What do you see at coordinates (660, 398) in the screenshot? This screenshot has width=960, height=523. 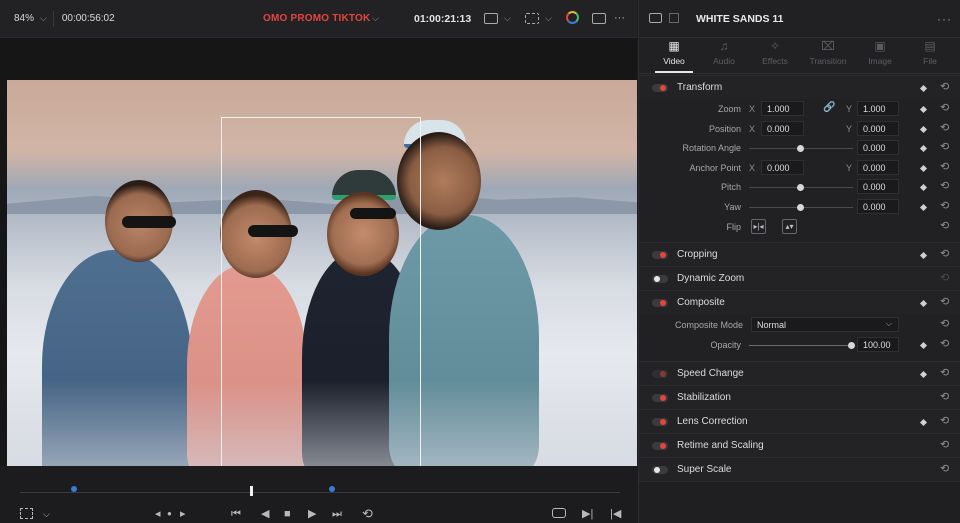 I see `stabilization-toggle` at bounding box center [660, 398].